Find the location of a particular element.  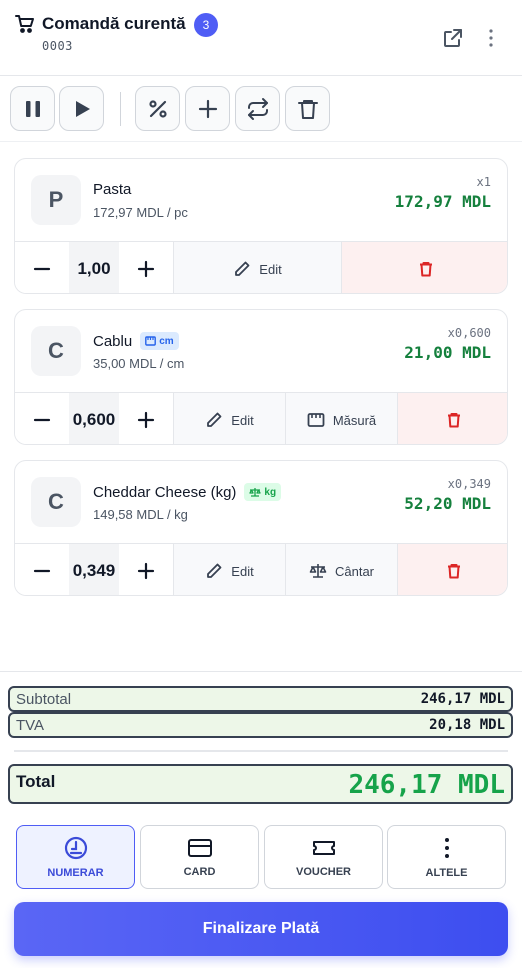

item-name-text: Cheddar Cheese (kg) is located at coordinates (165, 492).